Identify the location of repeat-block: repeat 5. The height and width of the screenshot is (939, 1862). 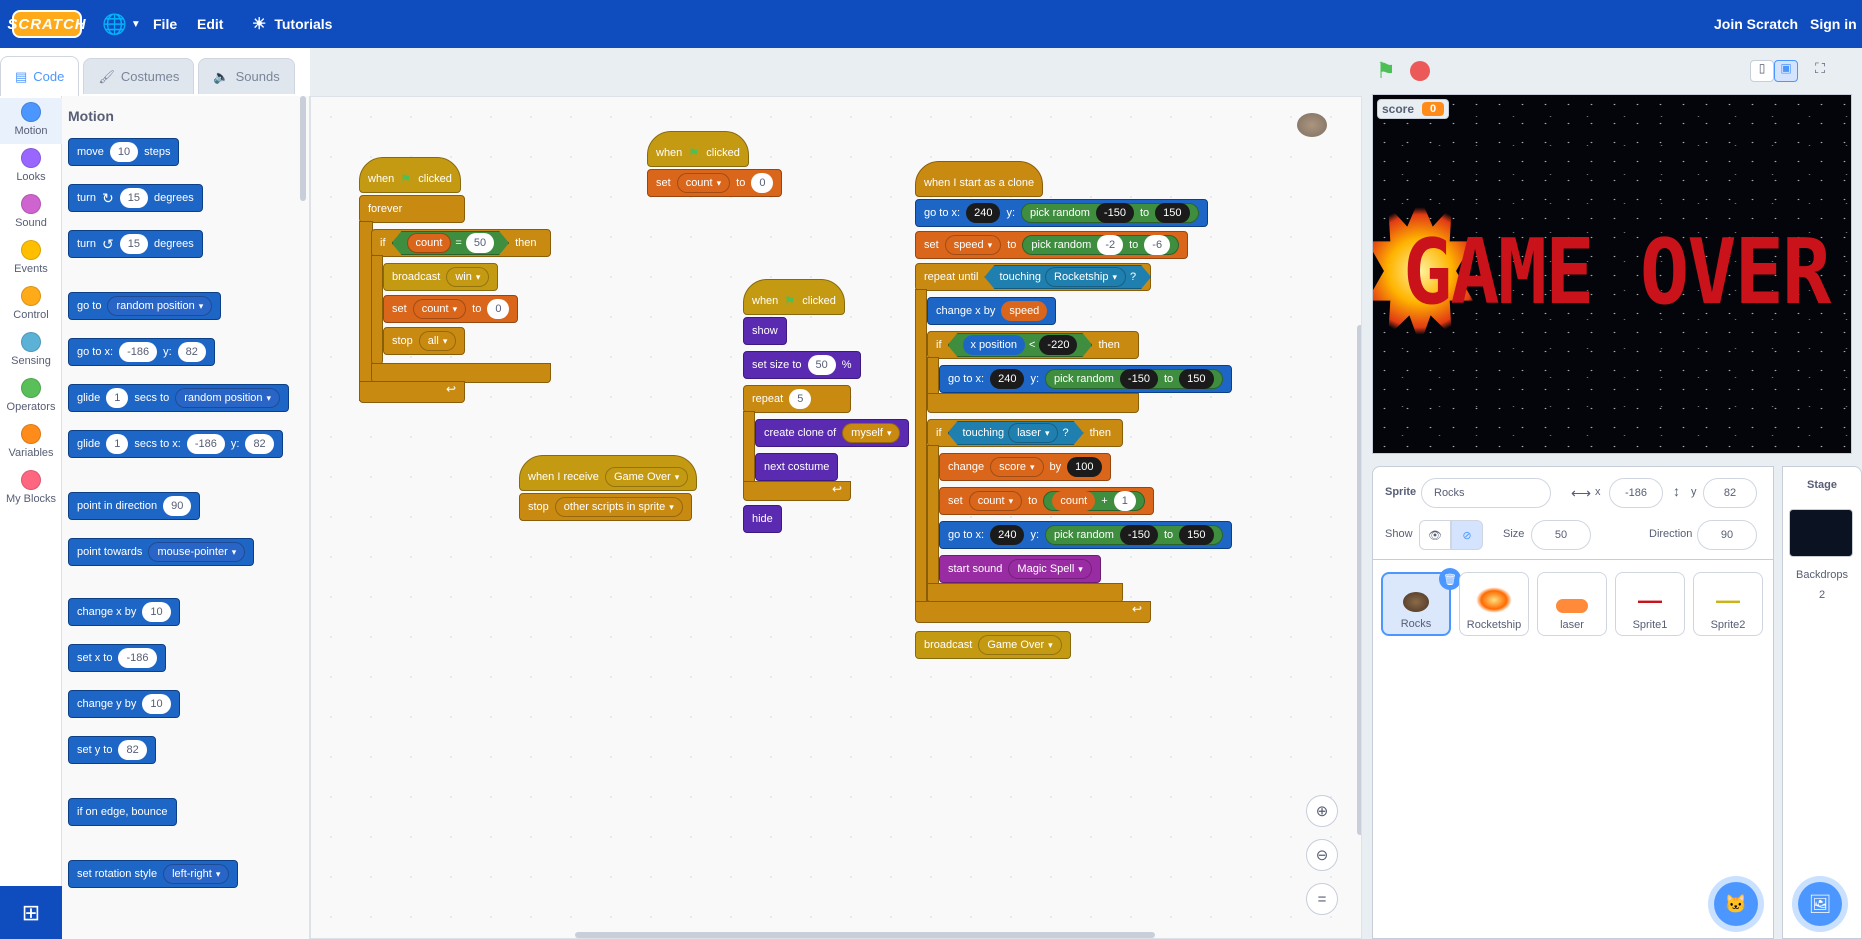
(797, 399).